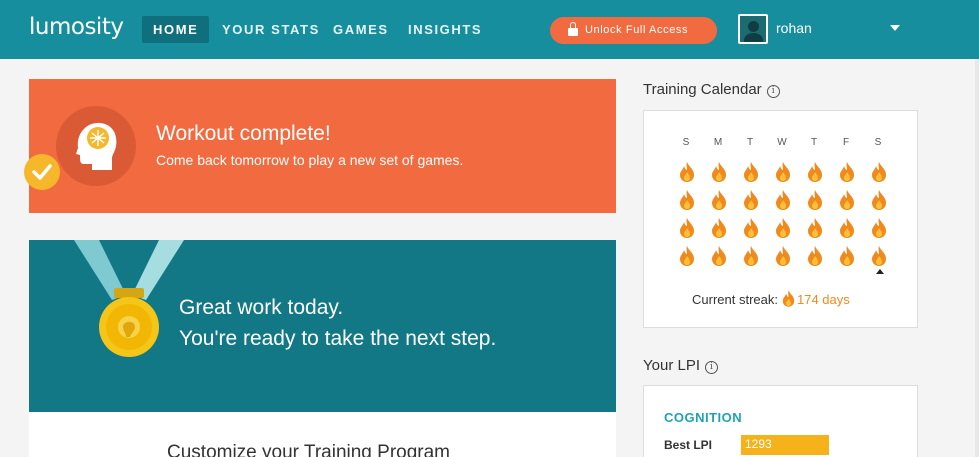 Image resolution: width=979 pixels, height=457 pixels. Describe the element at coordinates (338, 338) in the screenshot. I see `great-work-subheading: You're ready to take the next step.` at that location.